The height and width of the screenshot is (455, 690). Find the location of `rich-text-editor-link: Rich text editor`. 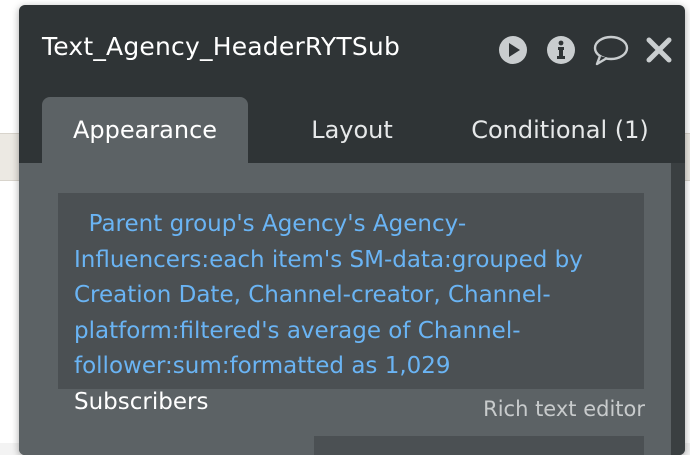

rich-text-editor-link: Rich text editor is located at coordinates (564, 409).